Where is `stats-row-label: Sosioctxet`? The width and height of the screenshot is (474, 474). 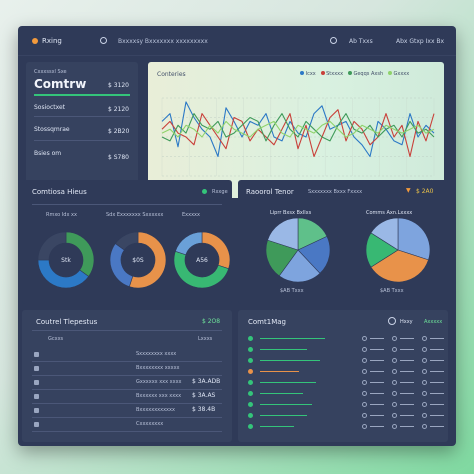 stats-row-label: Sosioctxet is located at coordinates (50, 107).